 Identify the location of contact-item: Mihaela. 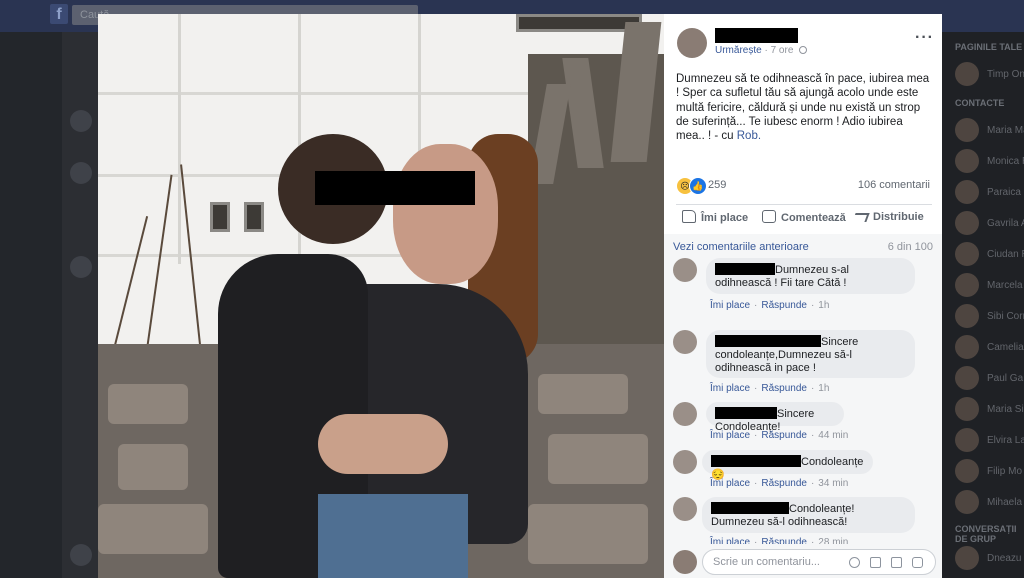
(989, 503).